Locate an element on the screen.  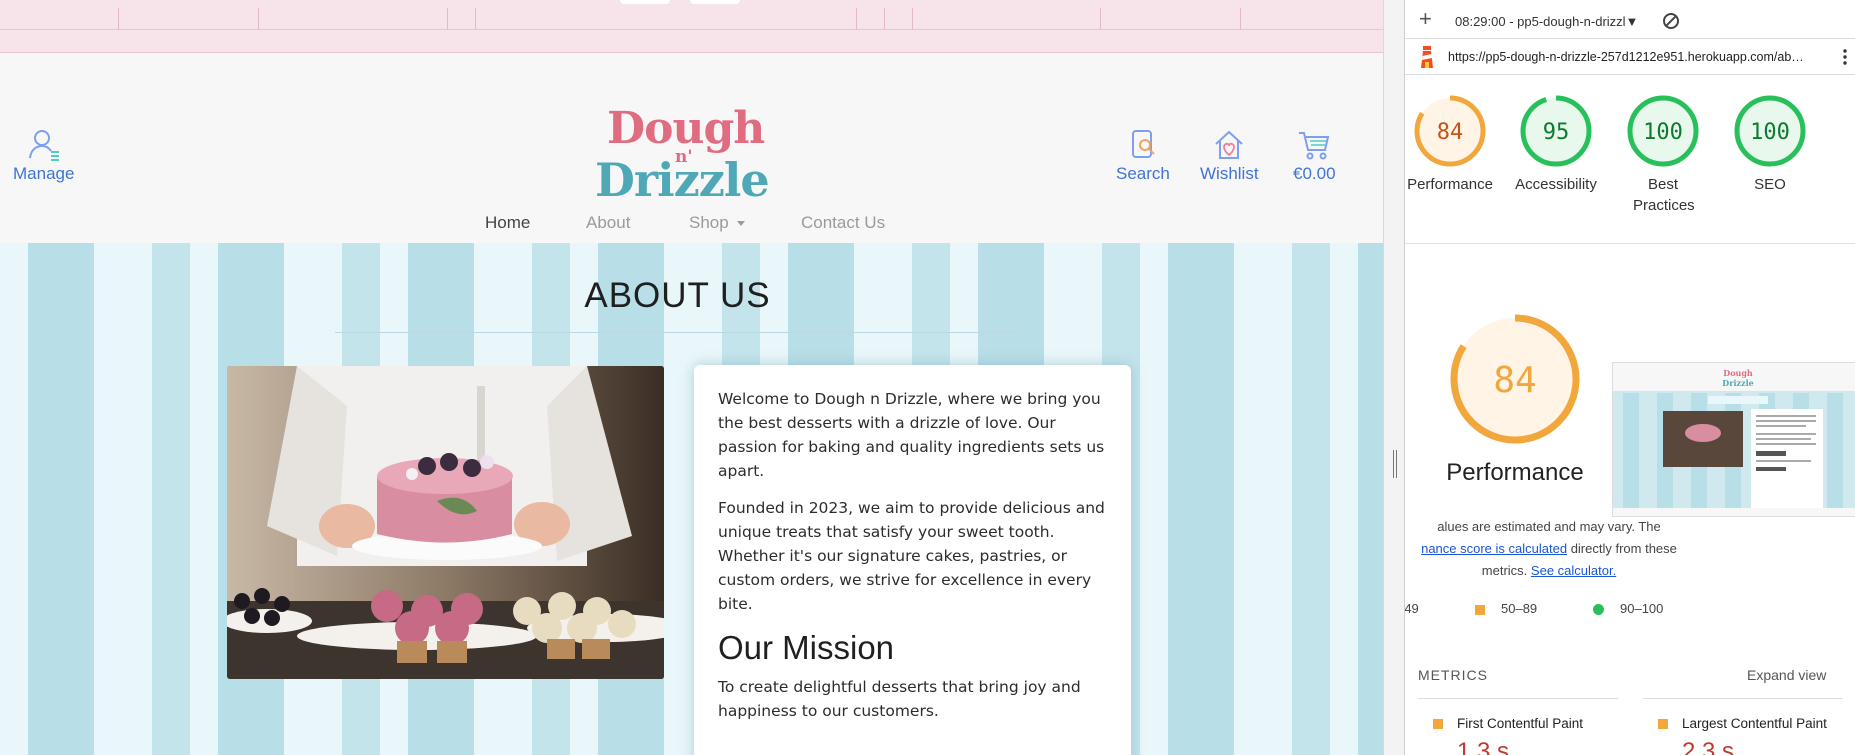
header-torn-edge is located at coordinates (691, 244).